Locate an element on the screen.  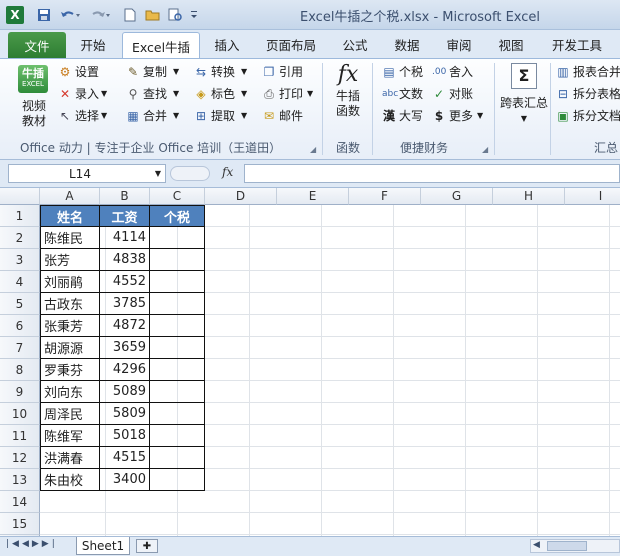
tab-excel-niucha: Excel牛插 is located at coordinates (161, 45).